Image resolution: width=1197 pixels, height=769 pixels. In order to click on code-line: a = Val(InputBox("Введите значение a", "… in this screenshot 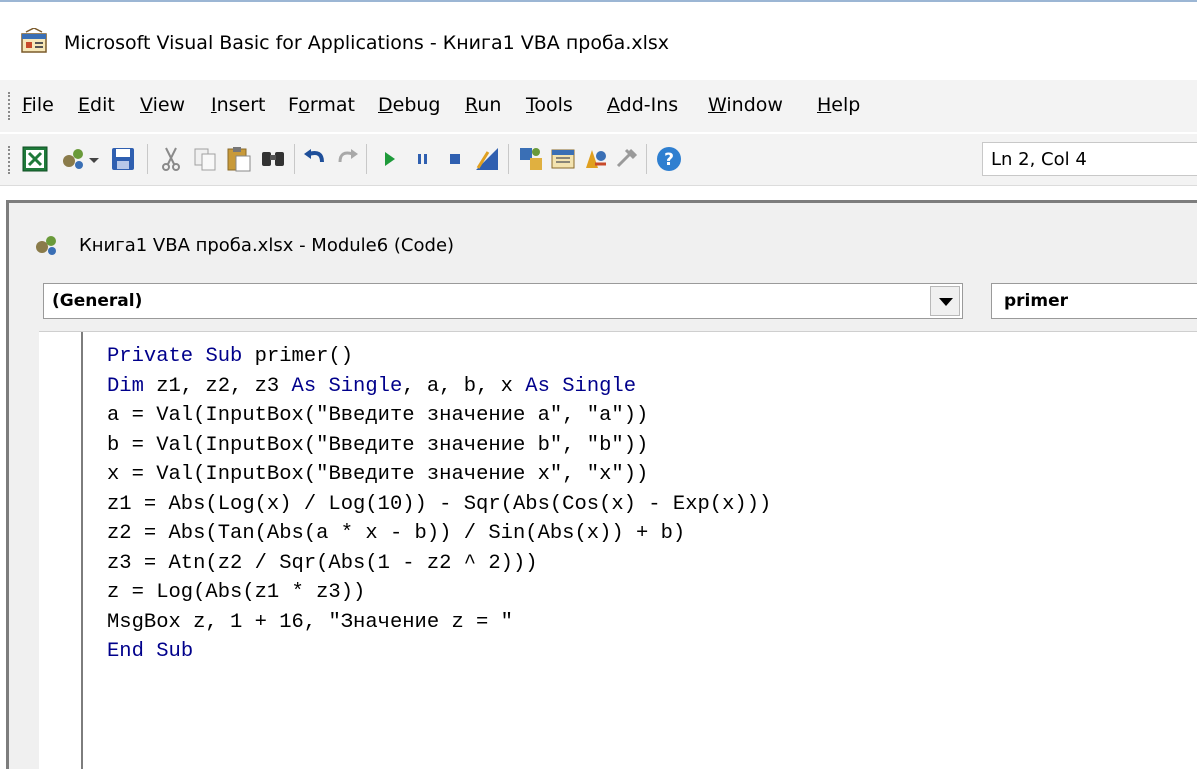, I will do `click(439, 416)`.